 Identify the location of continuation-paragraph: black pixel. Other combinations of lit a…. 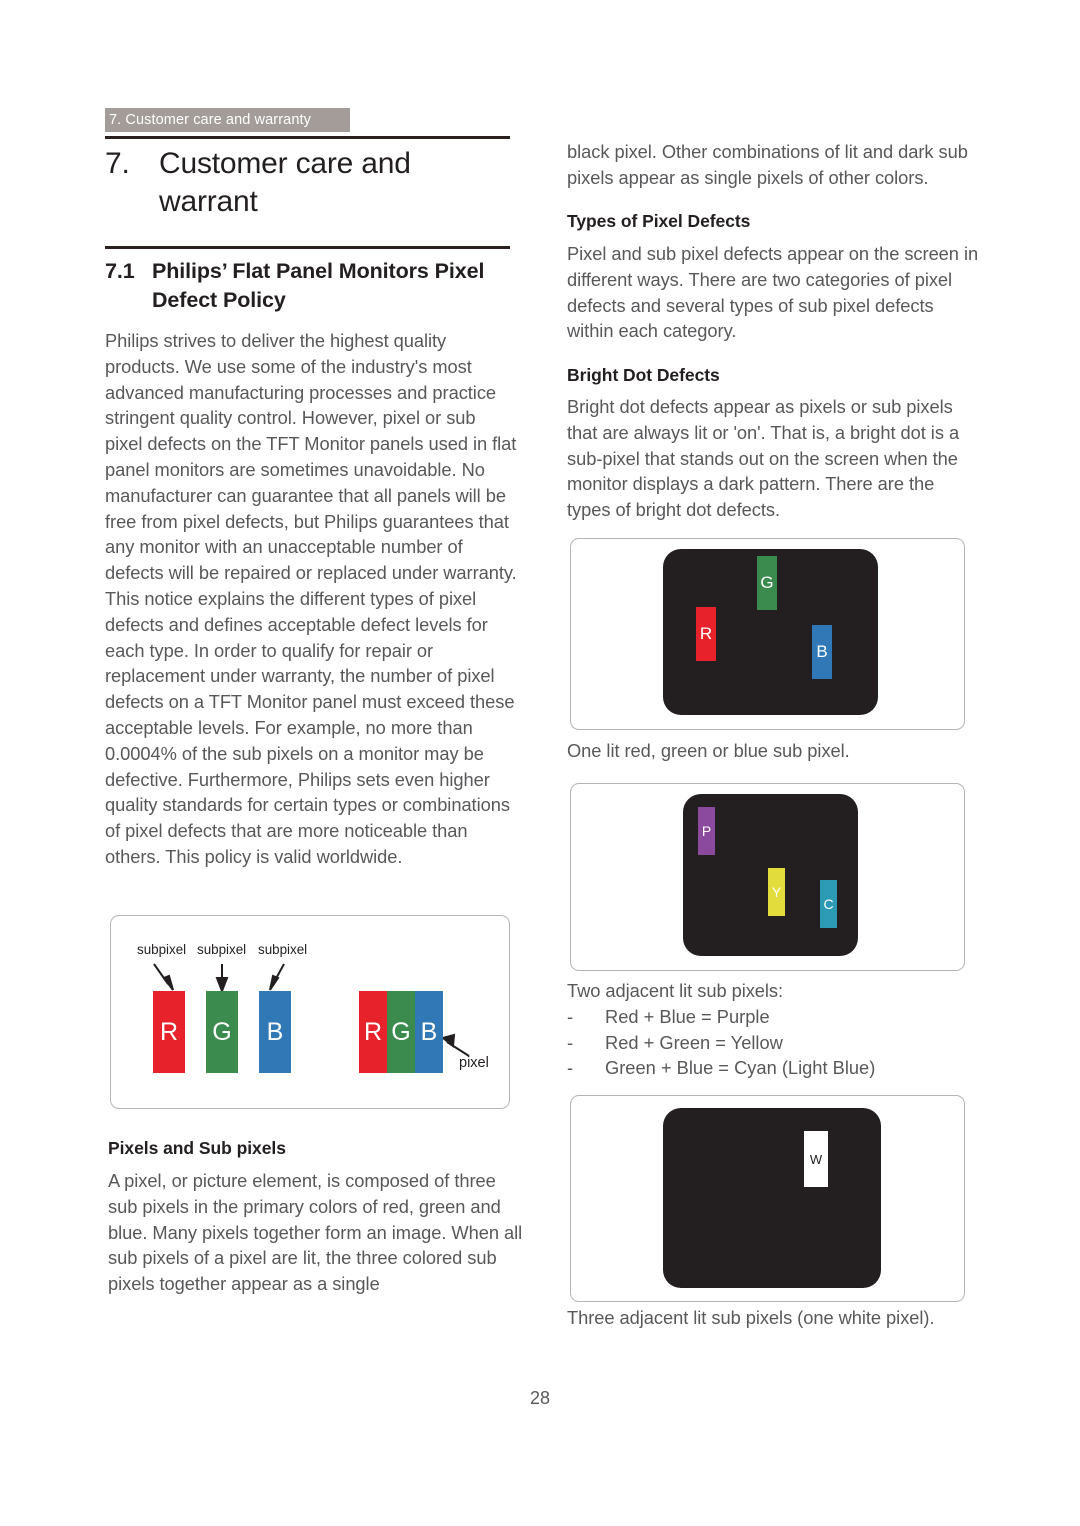
(767, 164).